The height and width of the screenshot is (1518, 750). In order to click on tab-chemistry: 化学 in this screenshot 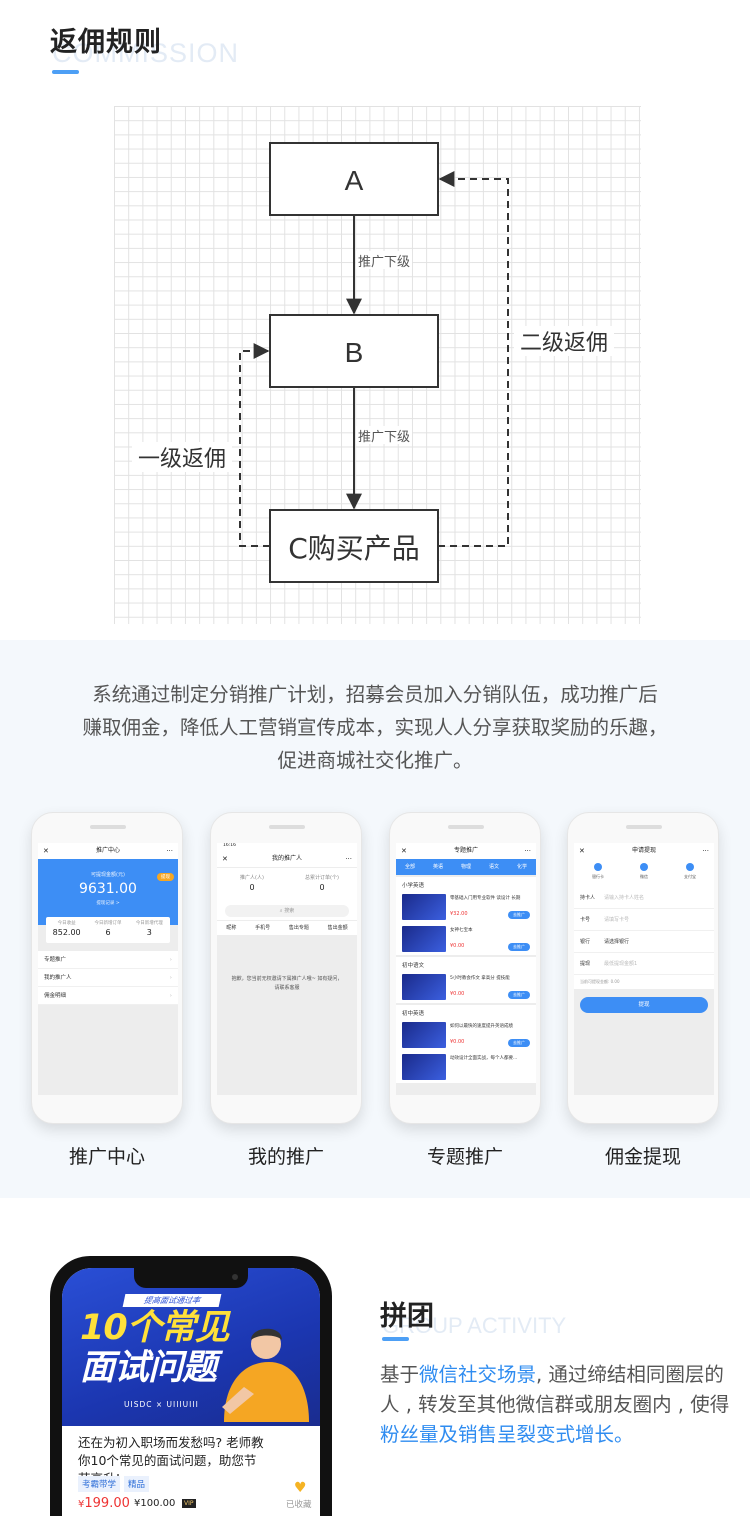, I will do `click(522, 867)`.